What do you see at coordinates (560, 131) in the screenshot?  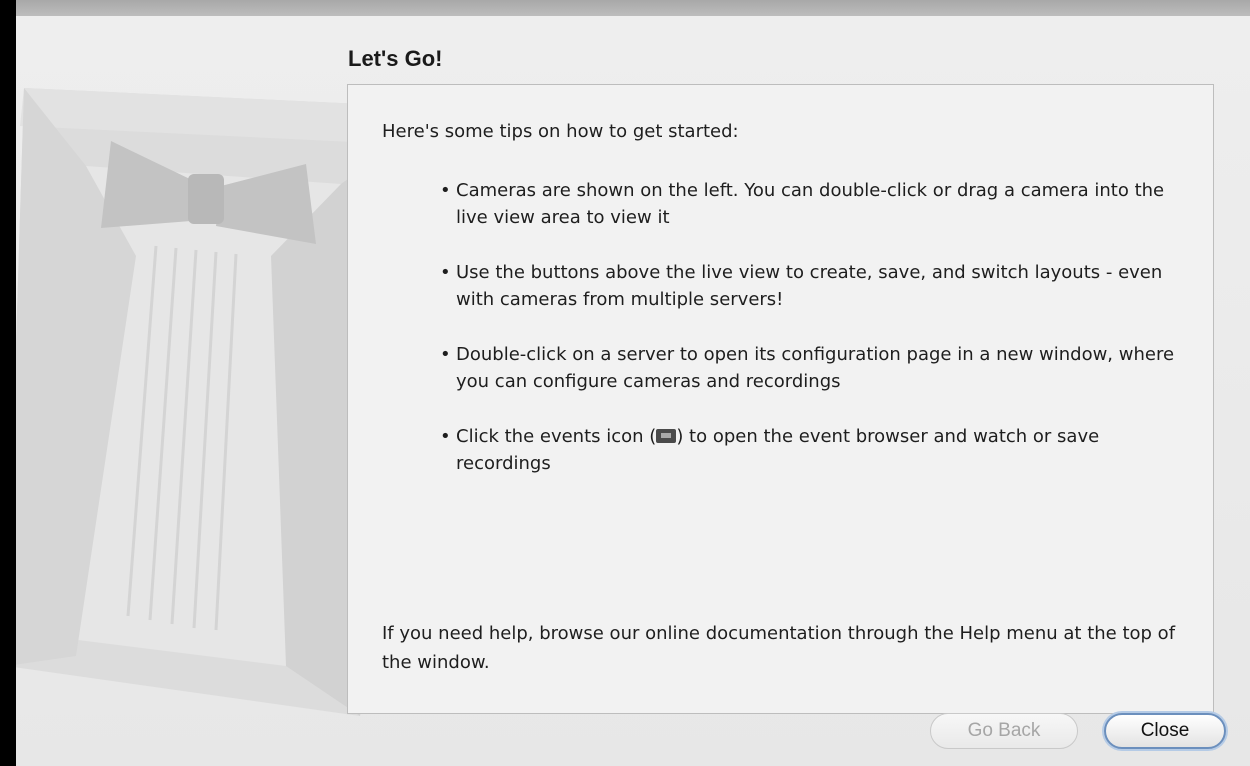 I see `intro-text: Here's some tips on how to get started:` at bounding box center [560, 131].